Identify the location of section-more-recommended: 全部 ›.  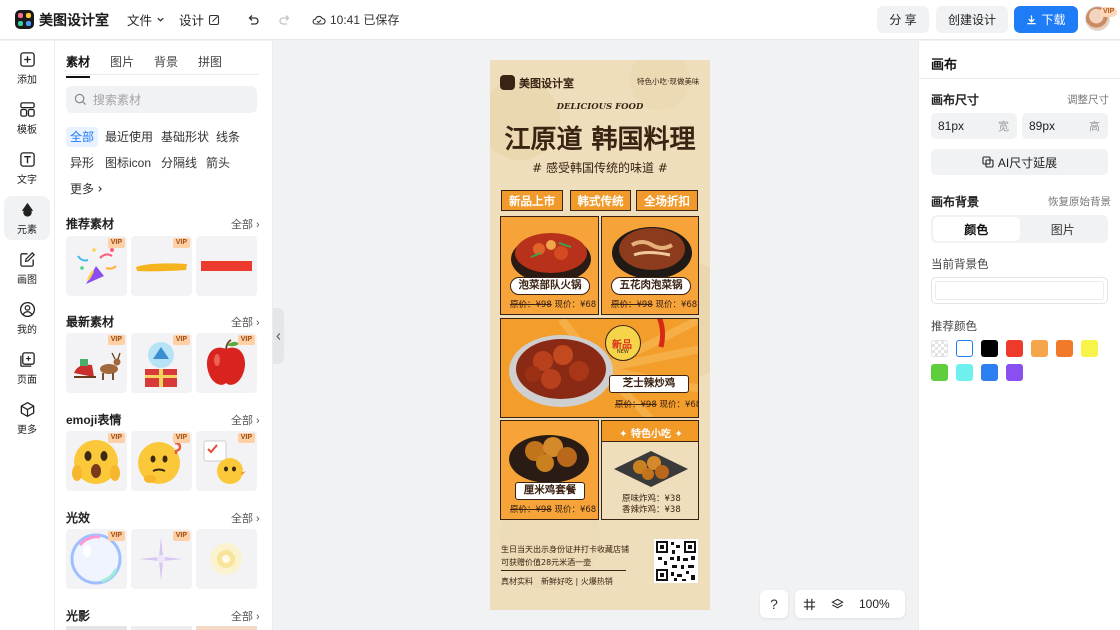
(245, 224).